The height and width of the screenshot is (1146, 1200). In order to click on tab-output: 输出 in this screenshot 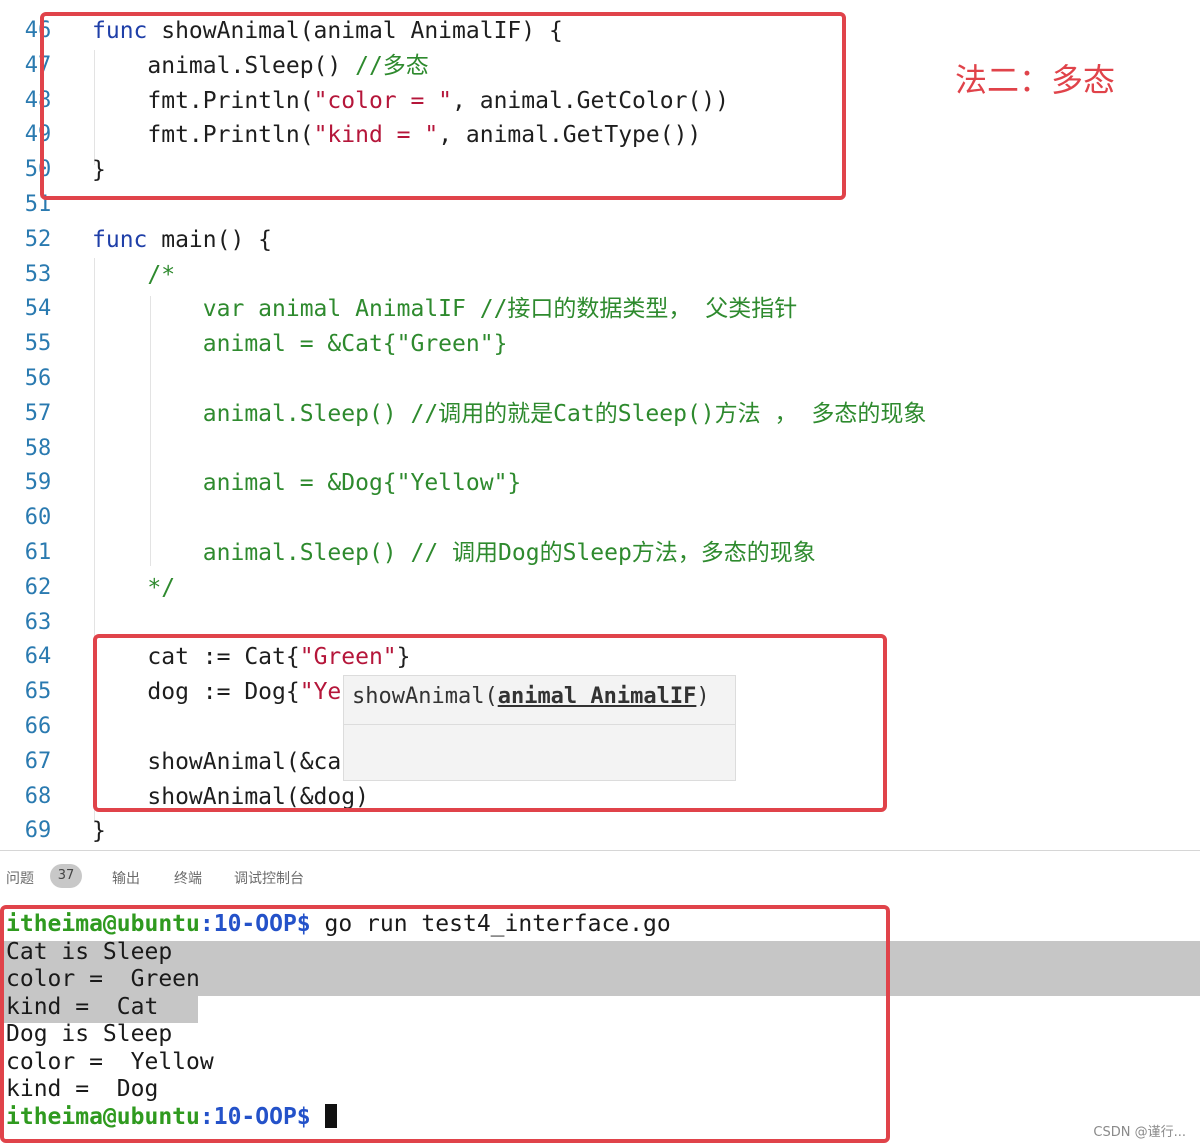, I will do `click(126, 878)`.